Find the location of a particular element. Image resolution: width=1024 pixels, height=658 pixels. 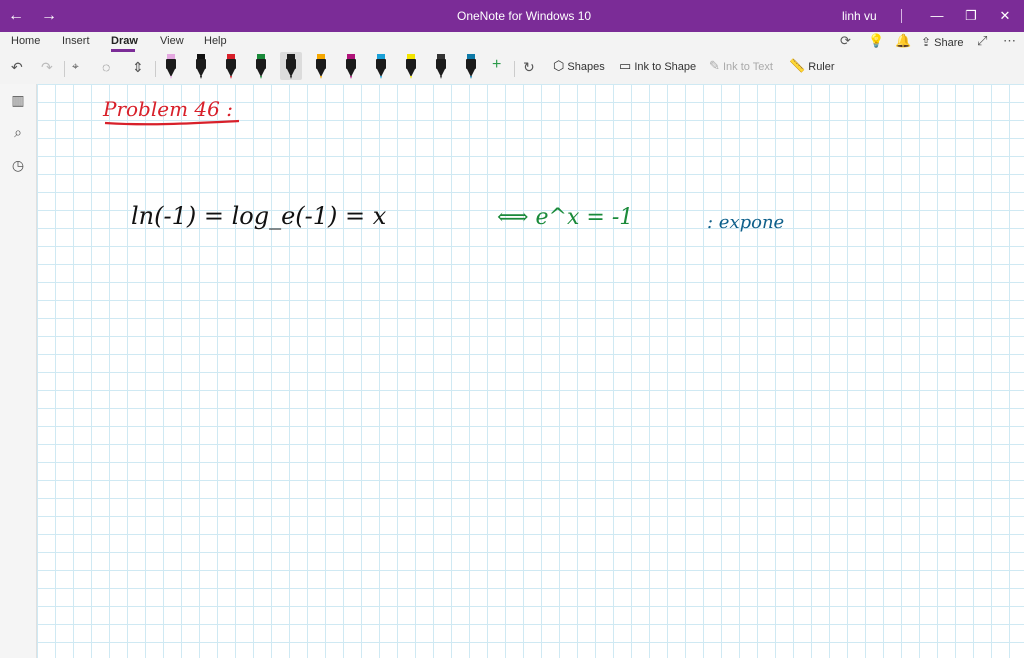

ink-heading: Problem 46 : is located at coordinates (171, 111).